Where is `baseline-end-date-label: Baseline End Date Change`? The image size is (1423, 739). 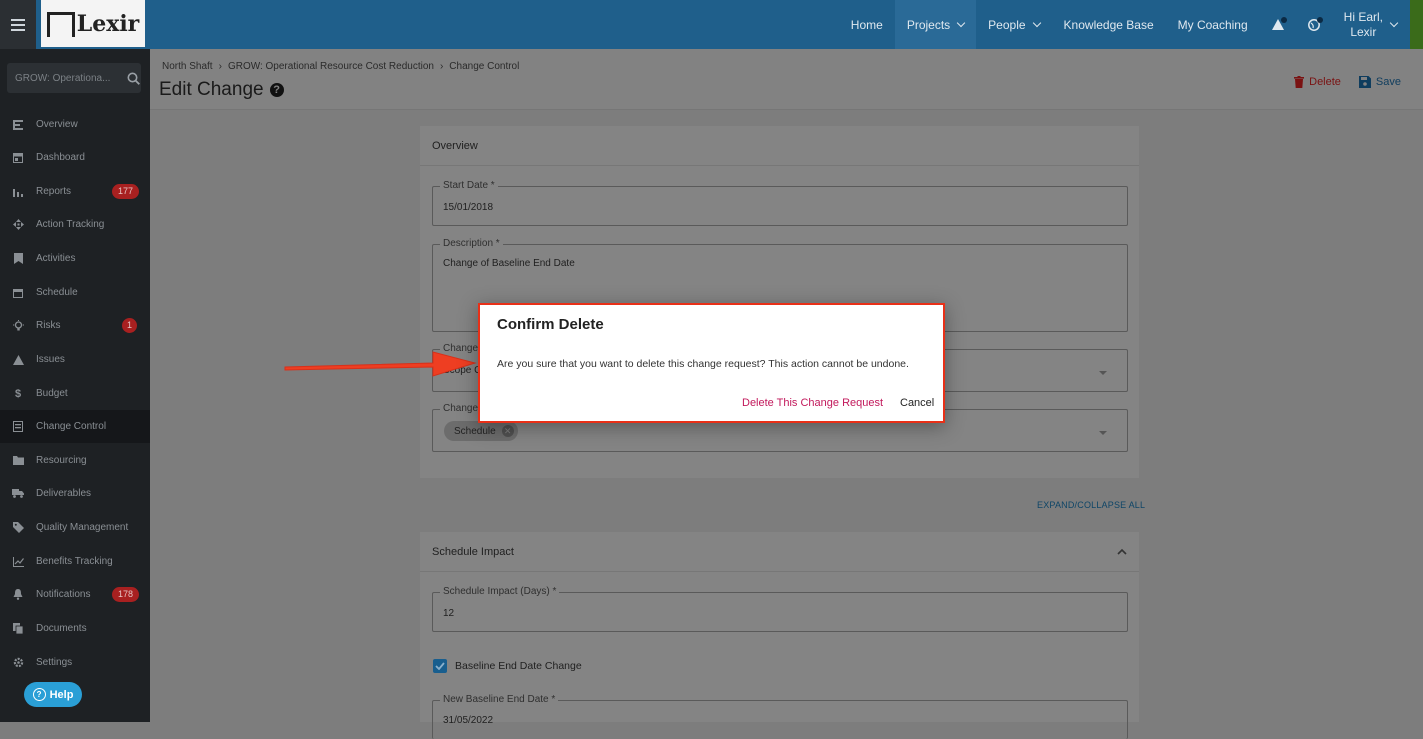
baseline-end-date-label: Baseline End Date Change is located at coordinates (518, 666).